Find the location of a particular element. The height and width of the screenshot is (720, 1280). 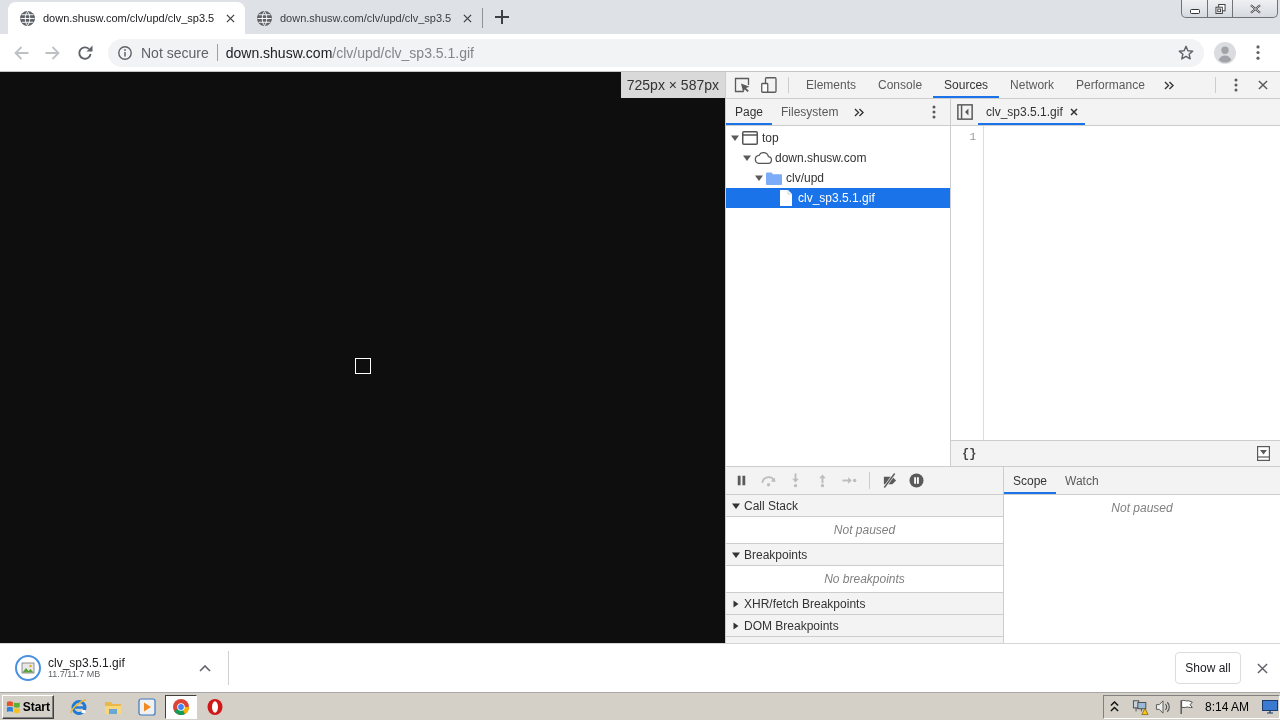

window-icon is located at coordinates (750, 138).